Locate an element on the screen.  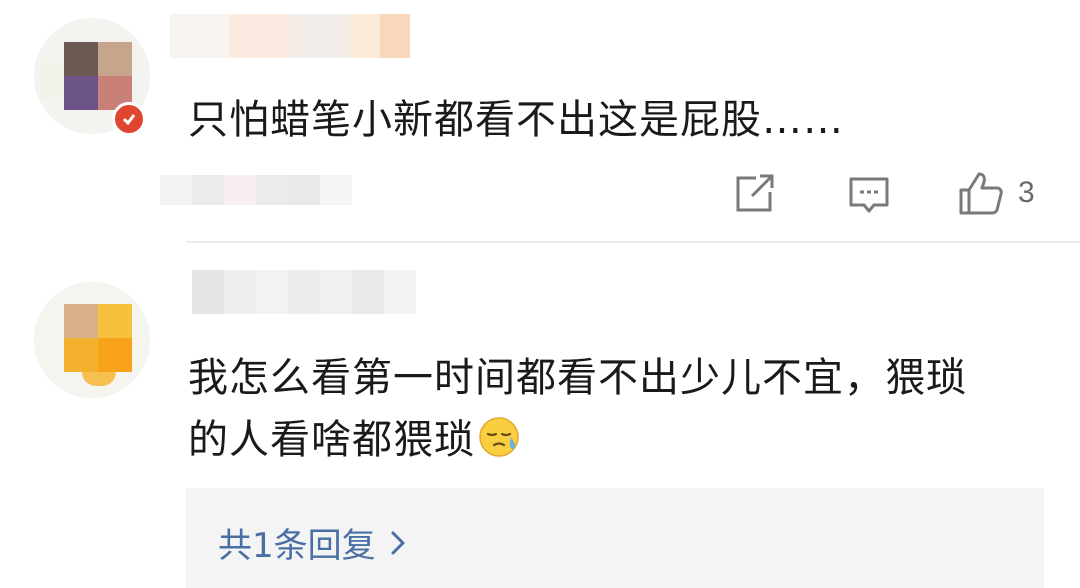
comment-icon is located at coordinates (869, 195).